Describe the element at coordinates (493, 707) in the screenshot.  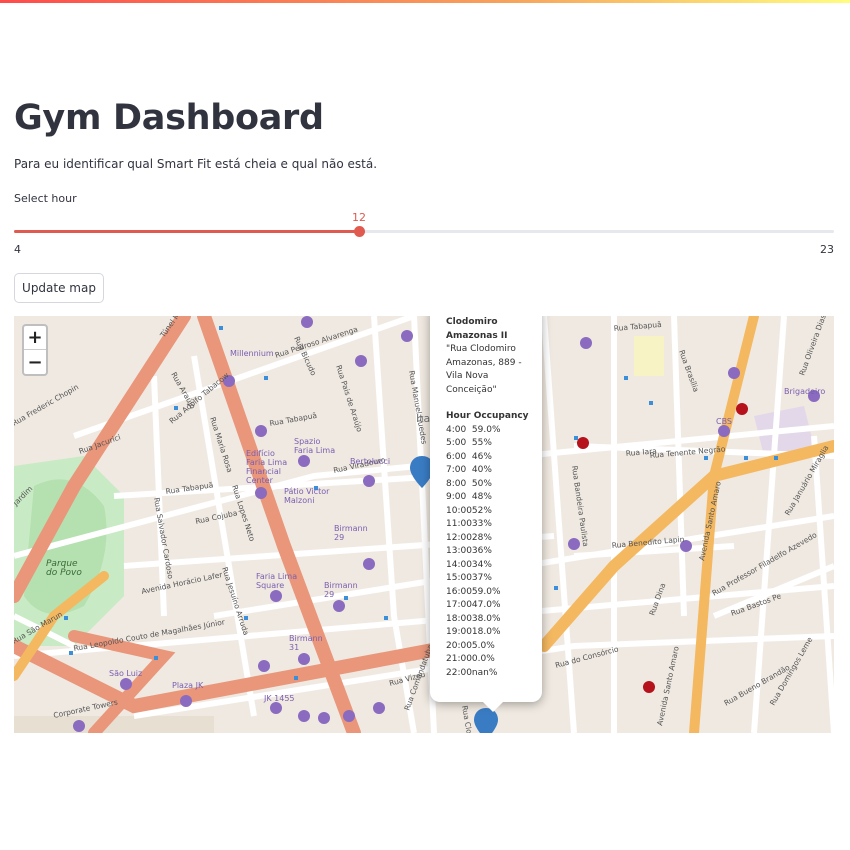
I see `popup-tip` at that location.